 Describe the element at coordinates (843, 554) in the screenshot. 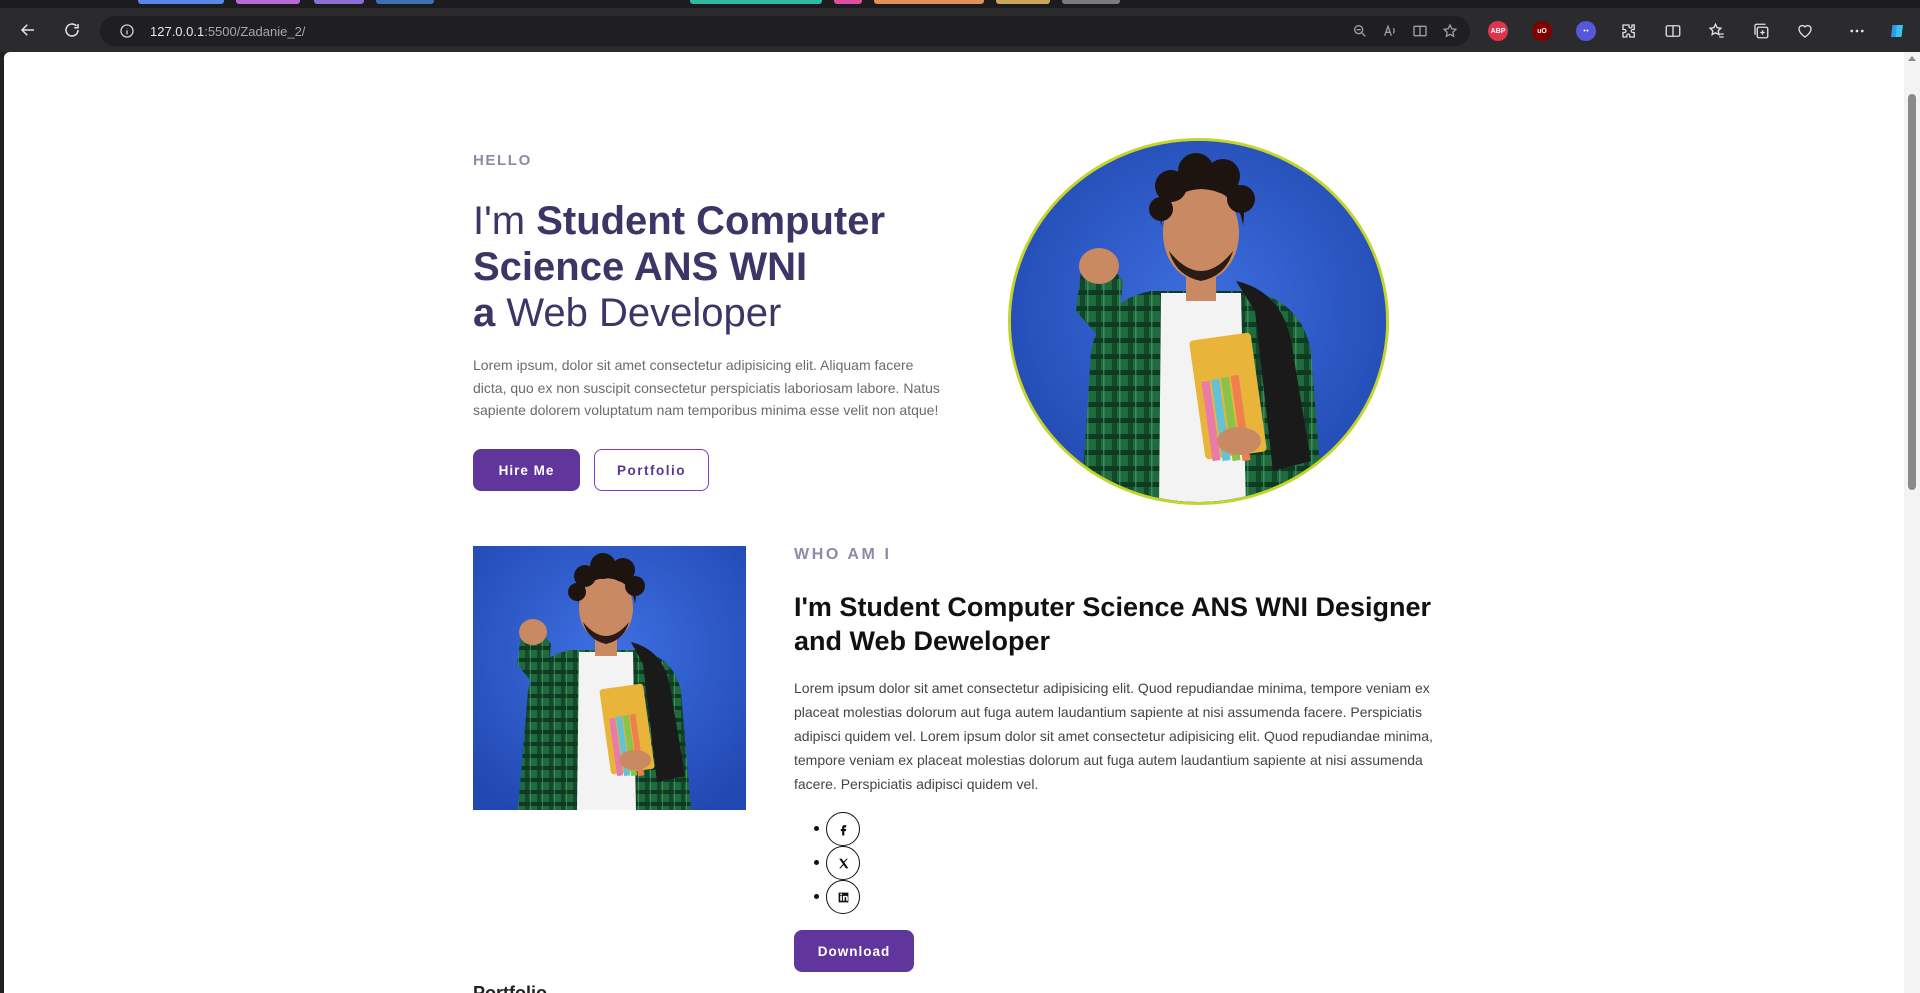

I see `about-eyebrow: WHO AM I` at that location.